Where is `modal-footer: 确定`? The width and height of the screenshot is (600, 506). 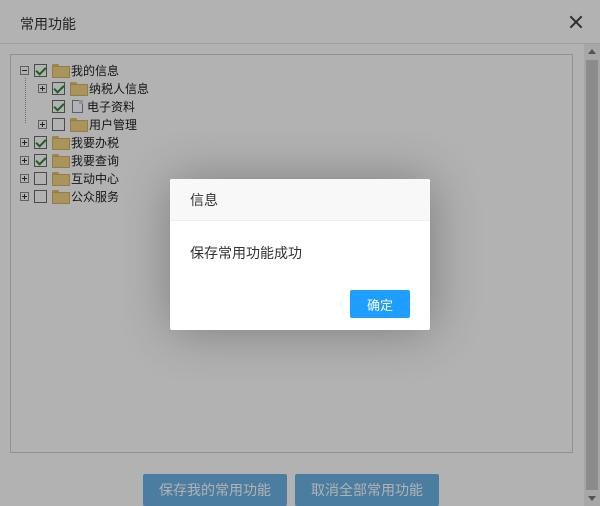
modal-footer: 确定 is located at coordinates (380, 304).